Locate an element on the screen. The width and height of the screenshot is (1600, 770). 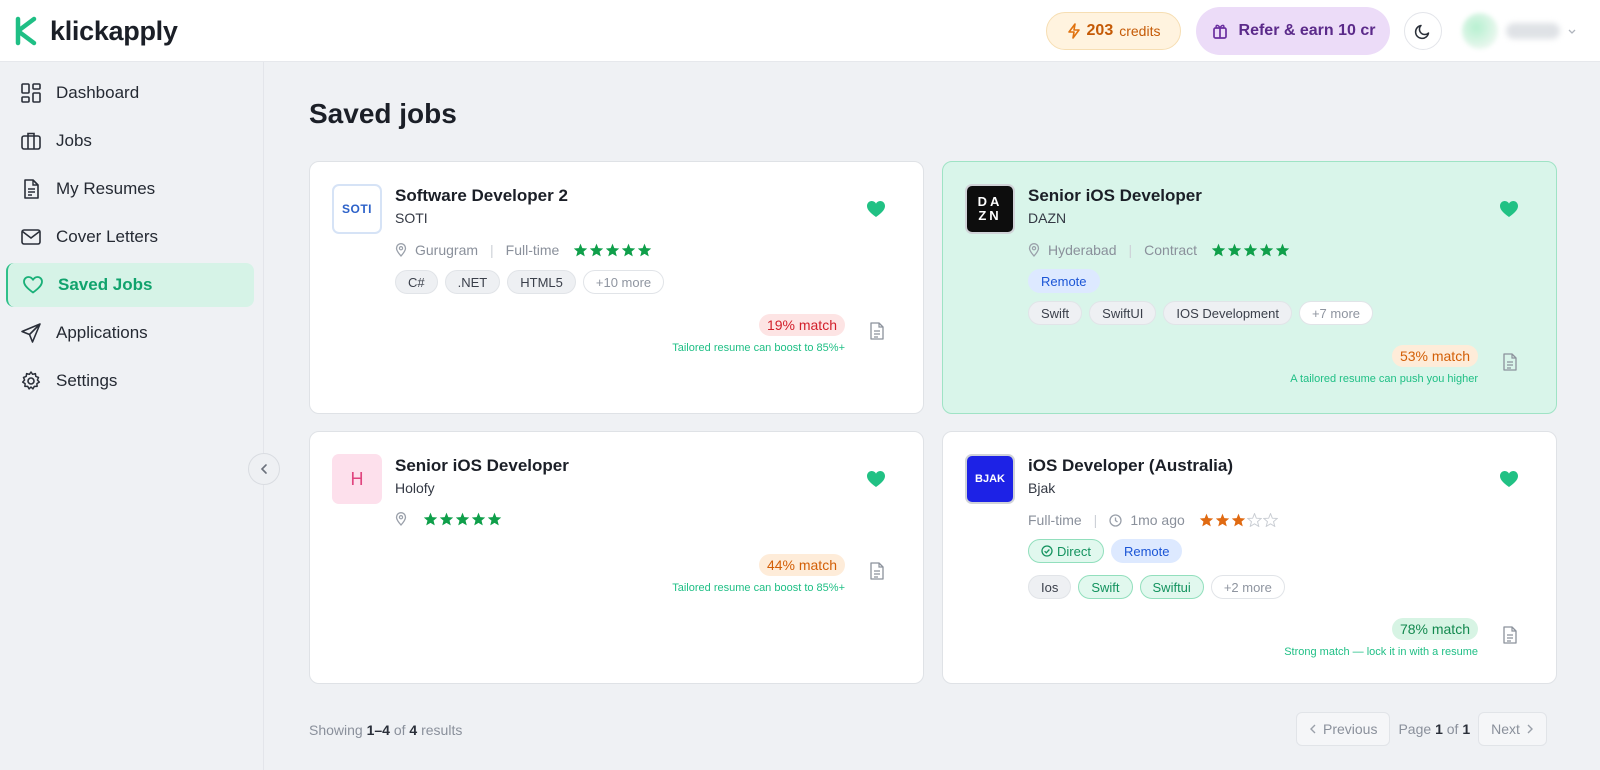
sidebar-item-dashboard: Dashboard is located at coordinates (130, 93).